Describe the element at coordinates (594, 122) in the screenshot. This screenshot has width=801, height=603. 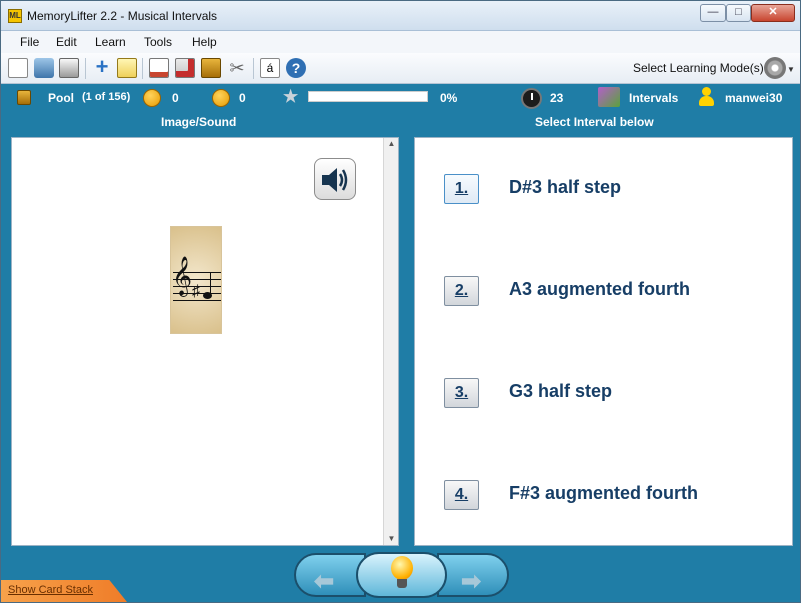
I see `right-panel-title: Select Interval below` at that location.